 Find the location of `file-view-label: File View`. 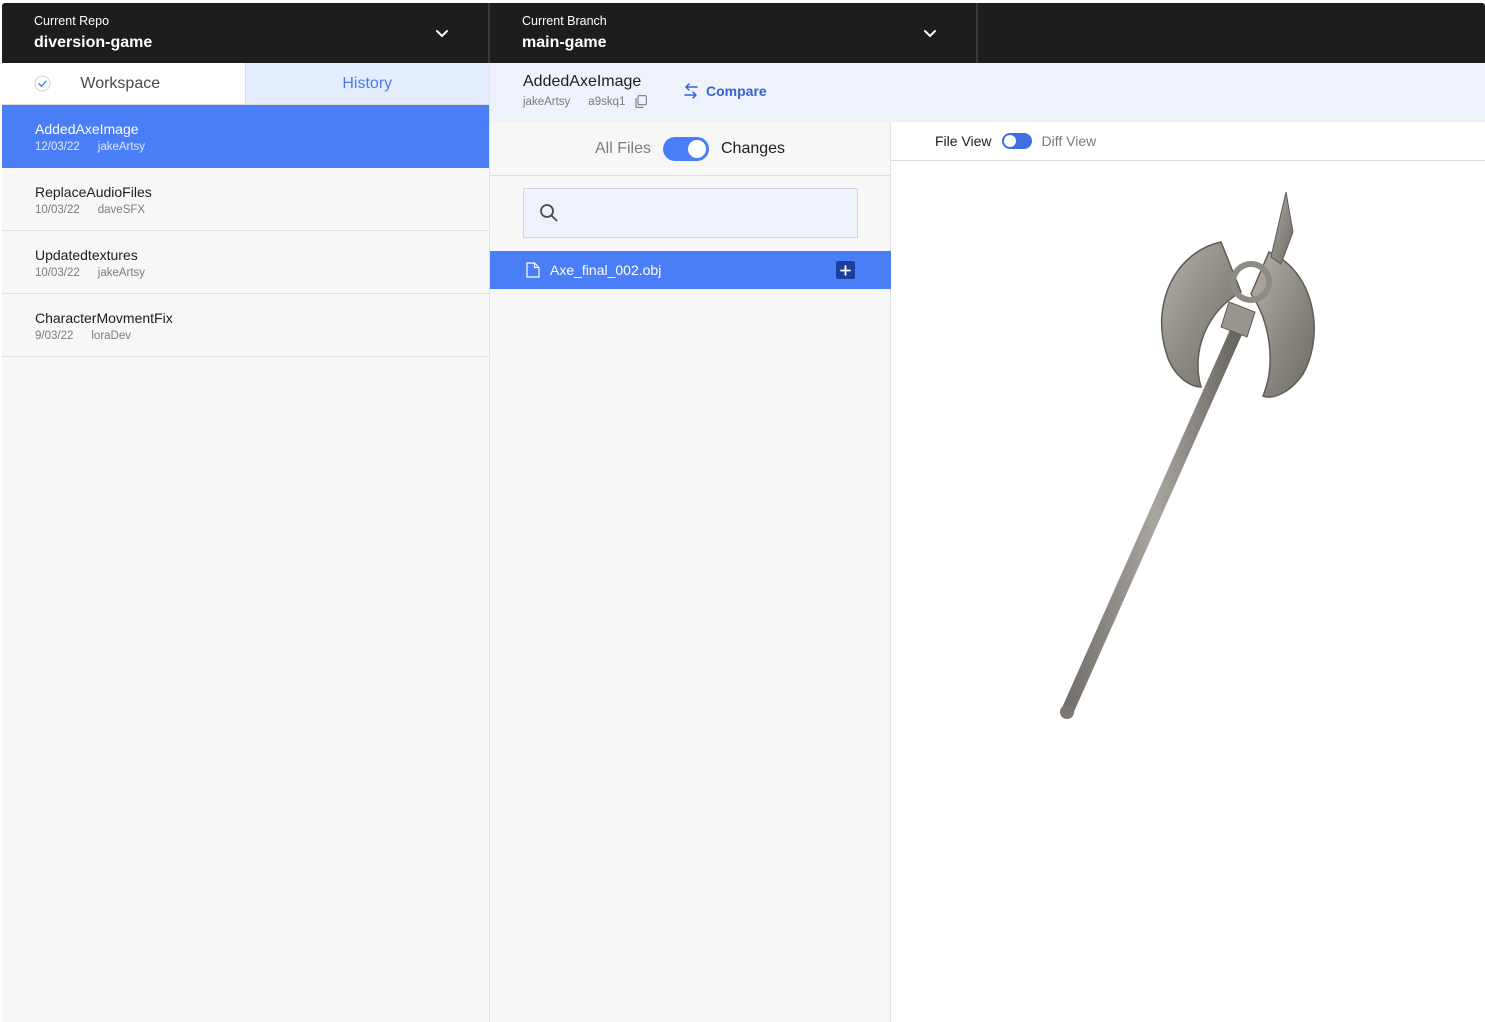

file-view-label: File View is located at coordinates (963, 141).